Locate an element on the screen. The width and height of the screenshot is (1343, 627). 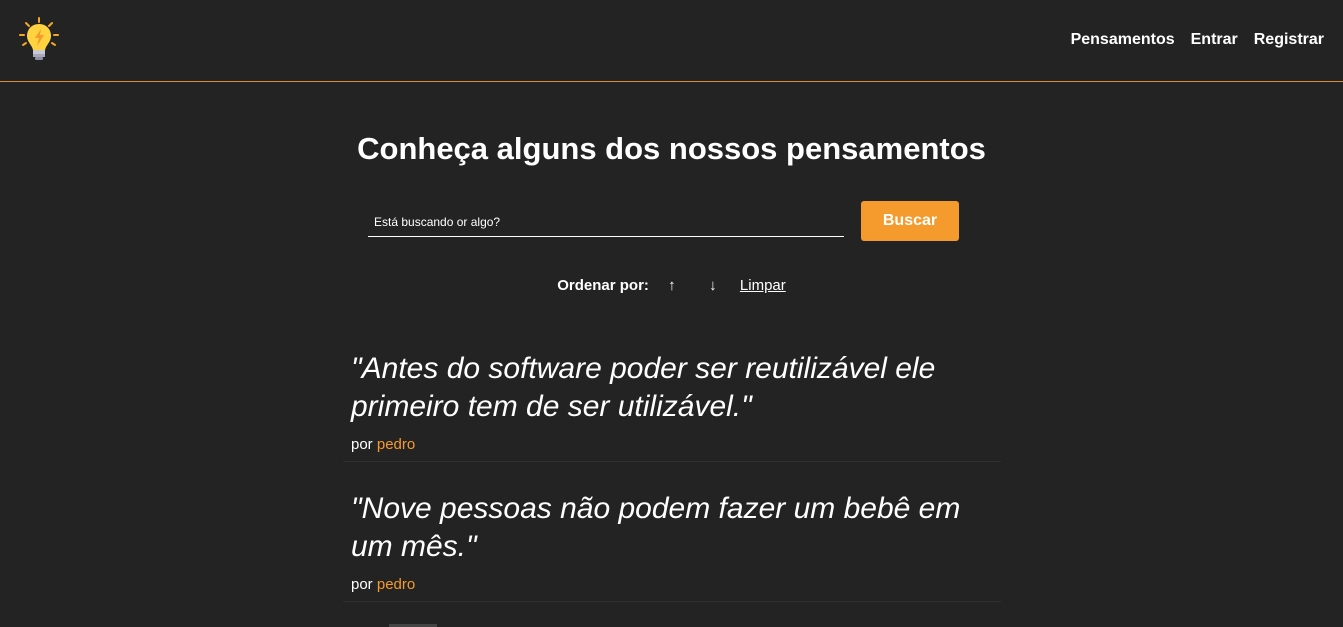
search-form: Buscar is located at coordinates (664, 221).